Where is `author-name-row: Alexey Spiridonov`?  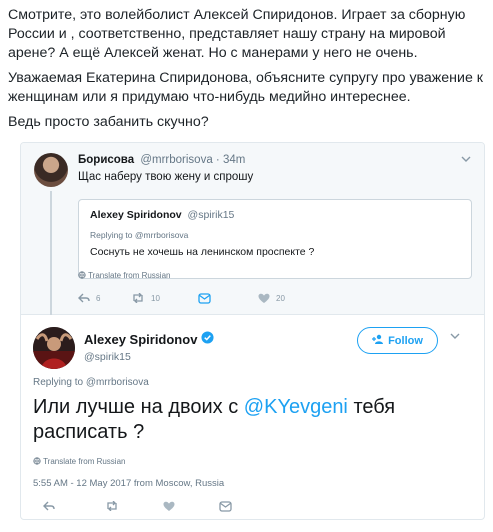
author-name-row: Alexey Spiridonov is located at coordinates (149, 339).